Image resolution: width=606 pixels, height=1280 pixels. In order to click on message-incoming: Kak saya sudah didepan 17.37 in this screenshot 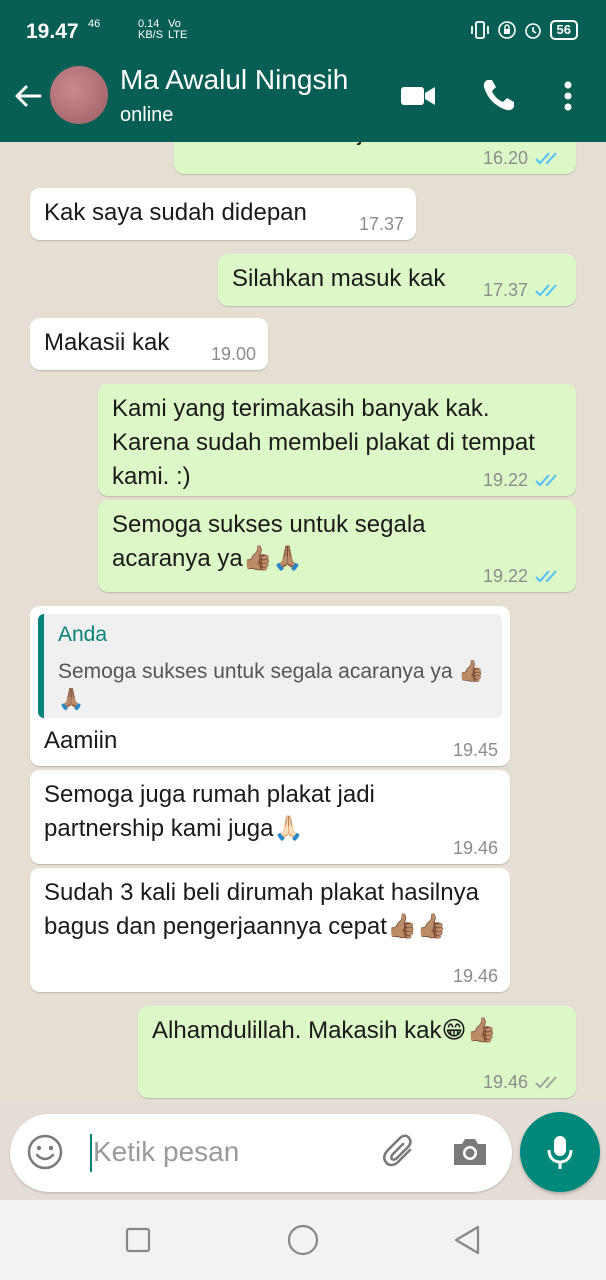, I will do `click(223, 214)`.